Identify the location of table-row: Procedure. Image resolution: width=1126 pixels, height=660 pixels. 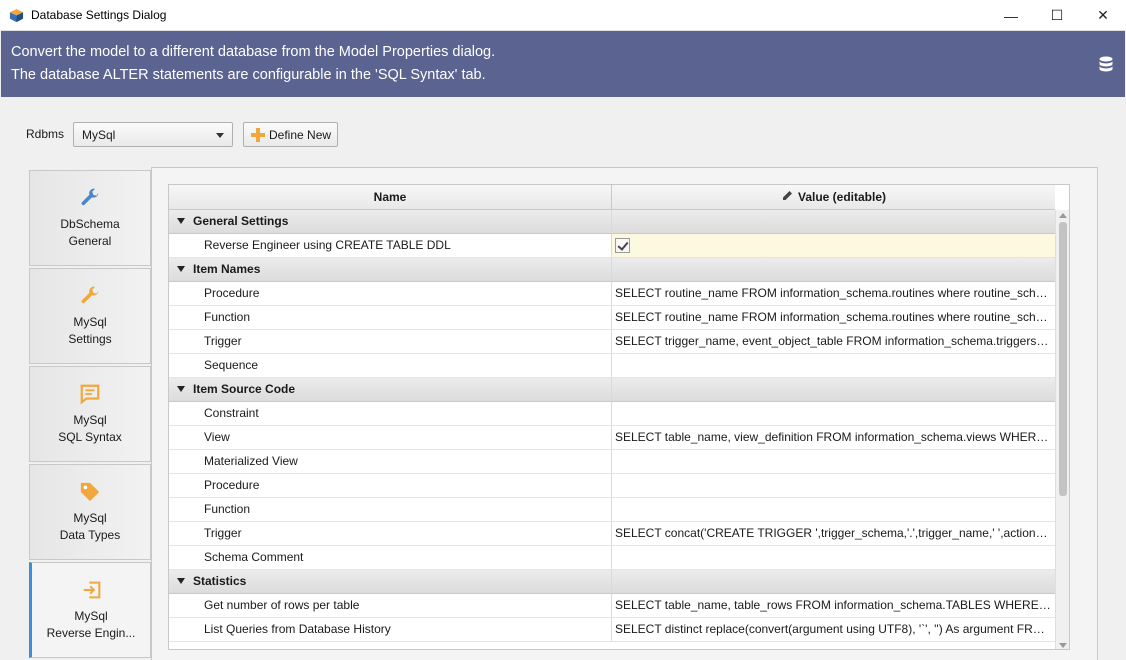
(612, 486).